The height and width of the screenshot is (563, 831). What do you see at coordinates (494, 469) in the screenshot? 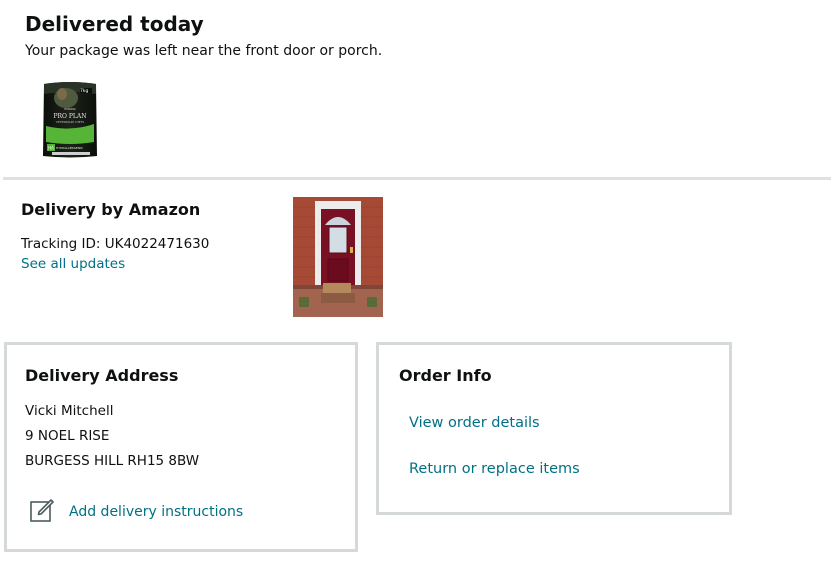
I see `return-replace-items-link: Return or replace items` at bounding box center [494, 469].